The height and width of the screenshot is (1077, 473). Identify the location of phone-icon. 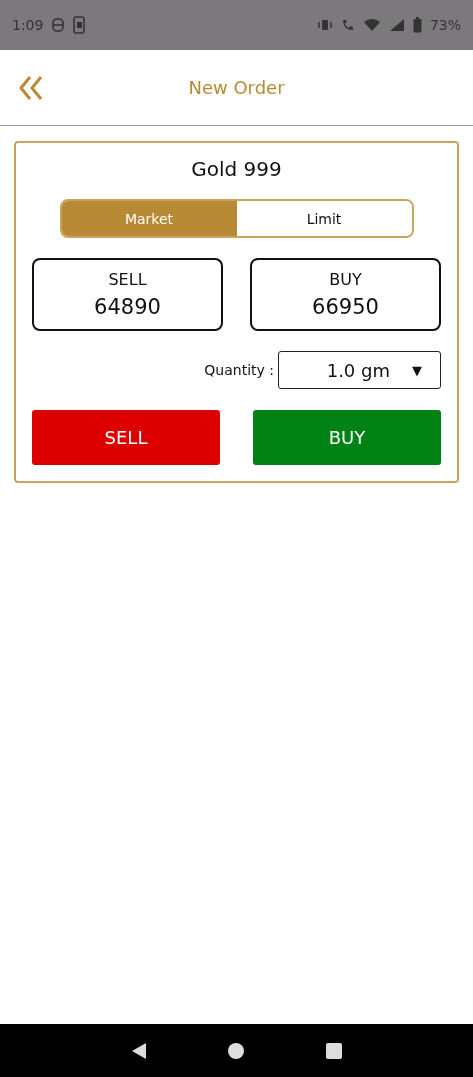
(79, 25).